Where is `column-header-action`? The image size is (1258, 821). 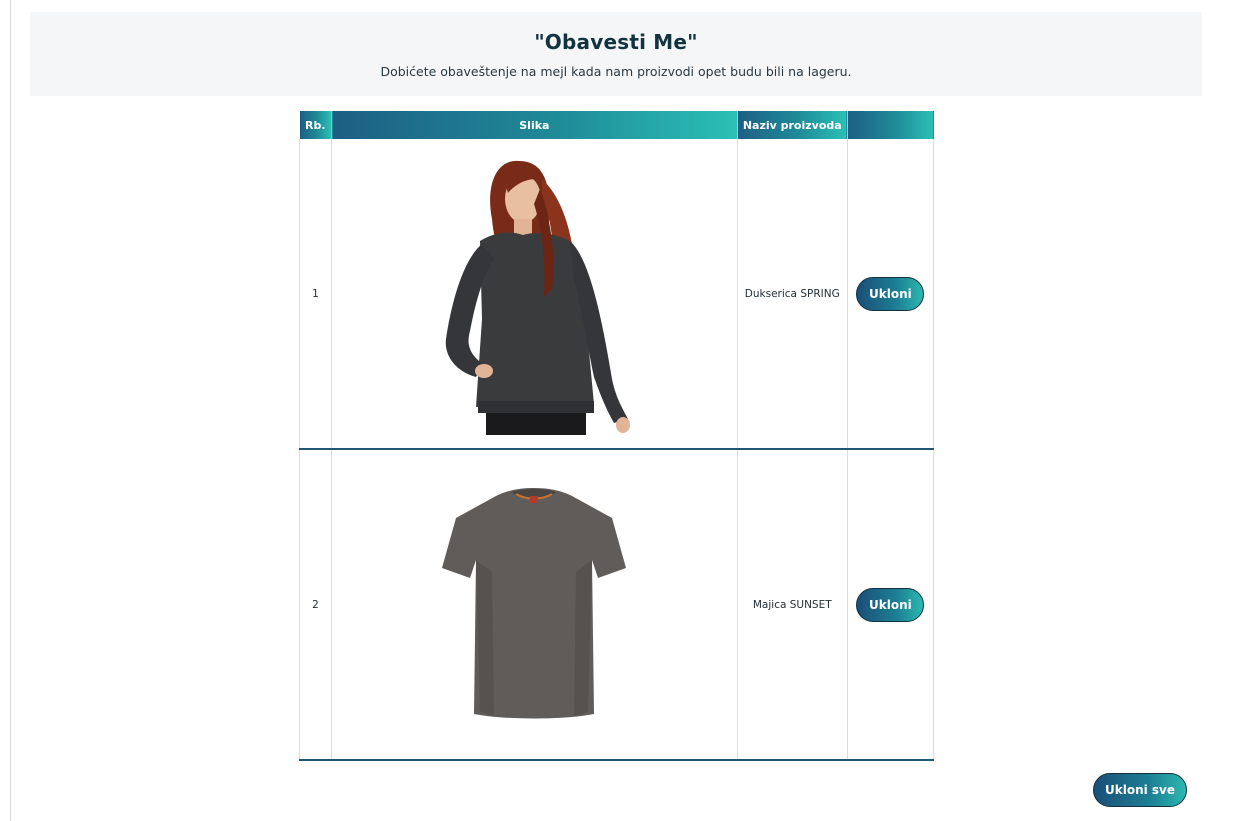 column-header-action is located at coordinates (890, 125).